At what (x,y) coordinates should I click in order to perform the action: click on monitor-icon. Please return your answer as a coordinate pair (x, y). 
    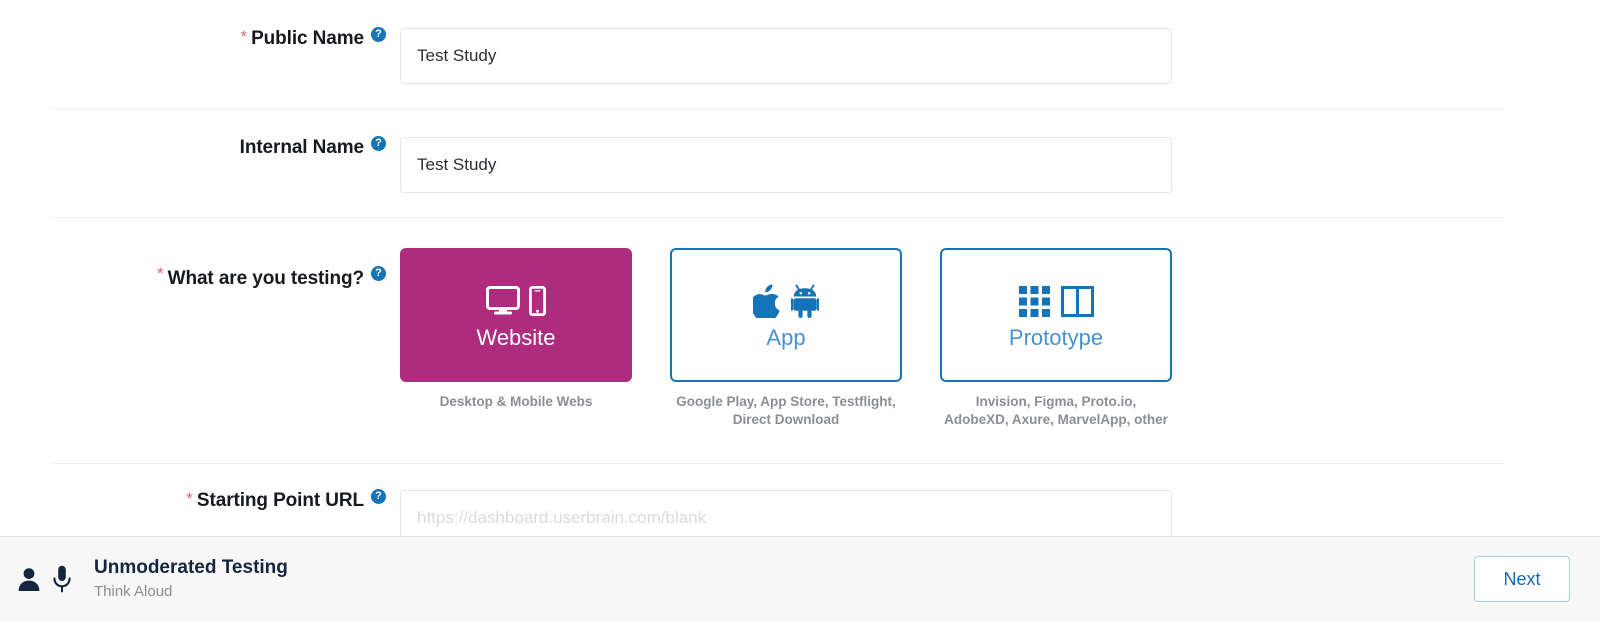
    Looking at the image, I should click on (503, 300).